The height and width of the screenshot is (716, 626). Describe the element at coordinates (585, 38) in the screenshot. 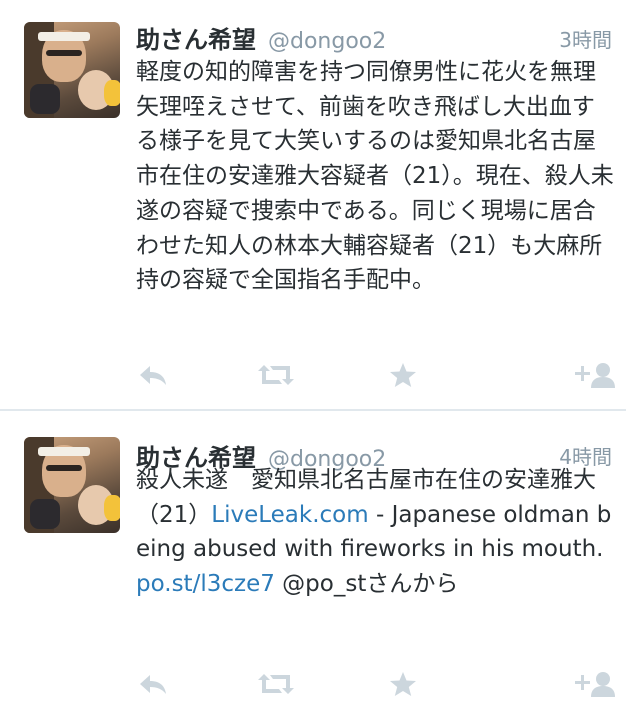

I see `tweet-timestamp: 3時間` at that location.